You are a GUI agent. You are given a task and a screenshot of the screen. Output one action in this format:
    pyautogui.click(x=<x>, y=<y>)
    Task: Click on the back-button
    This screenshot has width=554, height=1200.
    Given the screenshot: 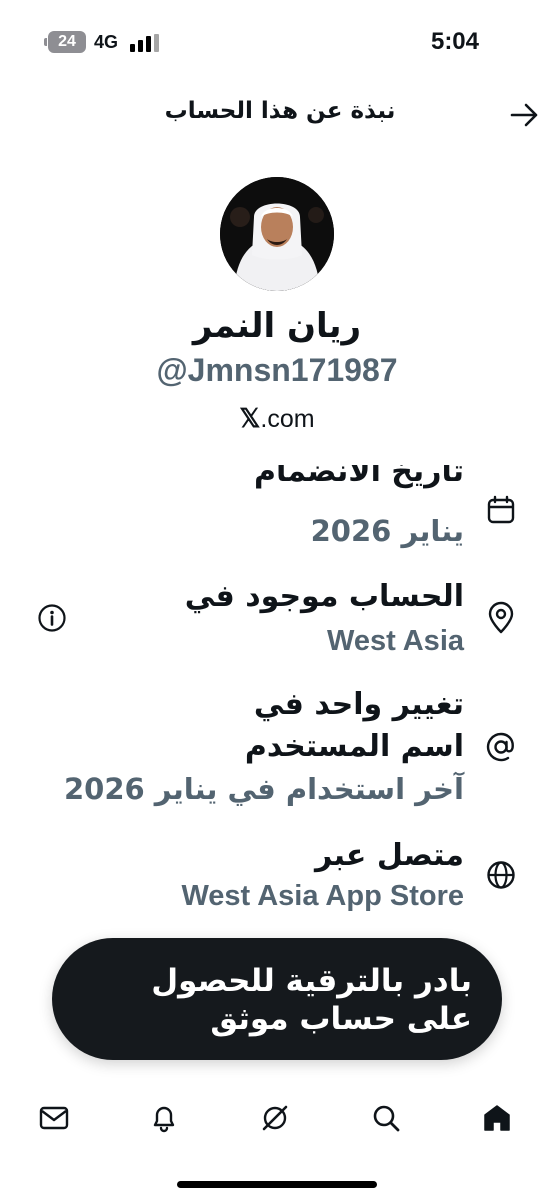 What is the action you would take?
    pyautogui.click(x=525, y=115)
    